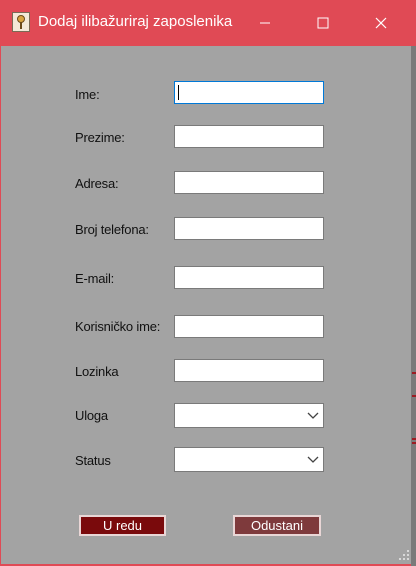 The height and width of the screenshot is (566, 416). What do you see at coordinates (249, 459) in the screenshot?
I see `status-select` at bounding box center [249, 459].